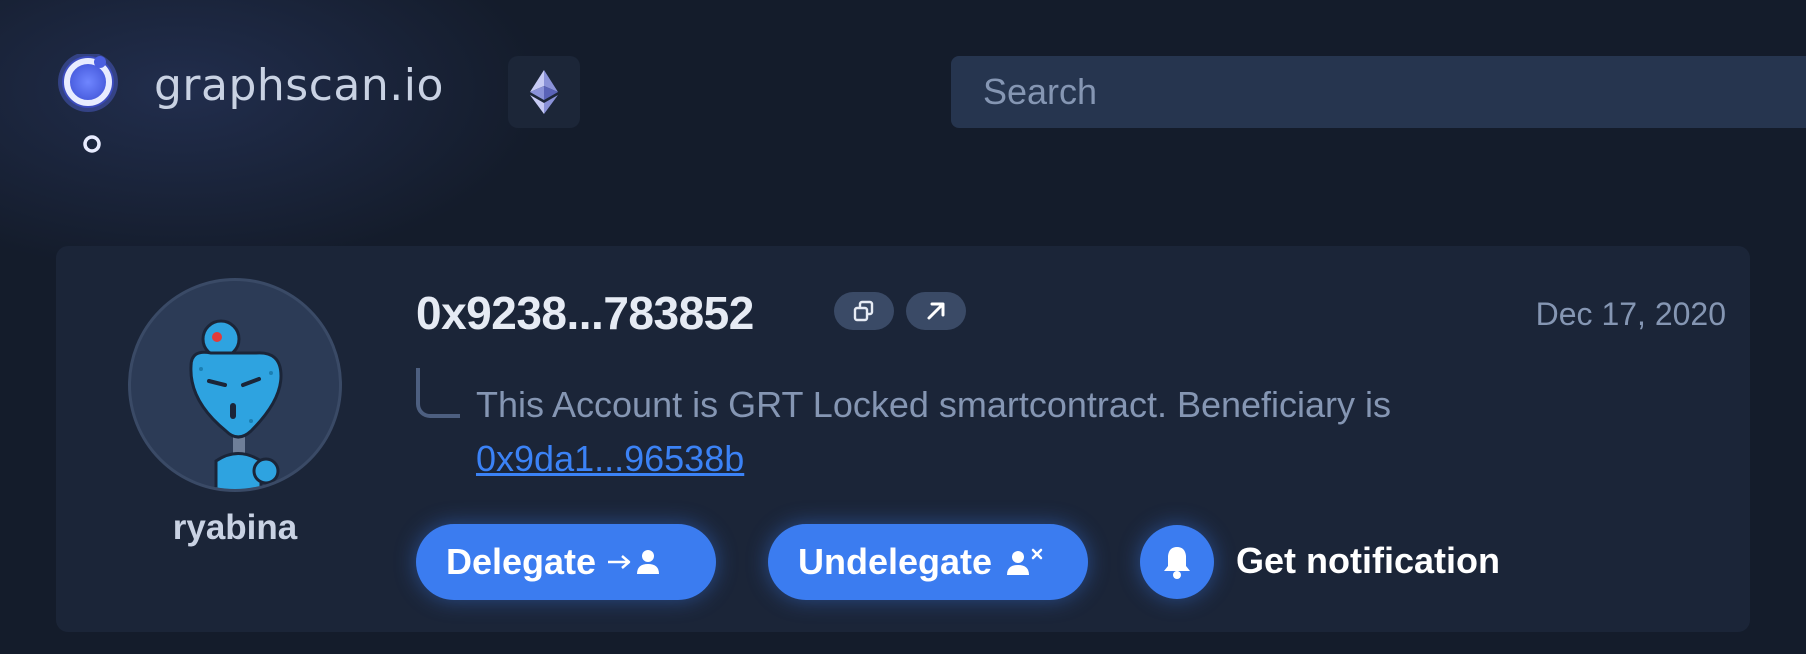 This screenshot has height=654, width=1806. Describe the element at coordinates (585, 313) in the screenshot. I see `account-address: 0x9238...783852` at that location.